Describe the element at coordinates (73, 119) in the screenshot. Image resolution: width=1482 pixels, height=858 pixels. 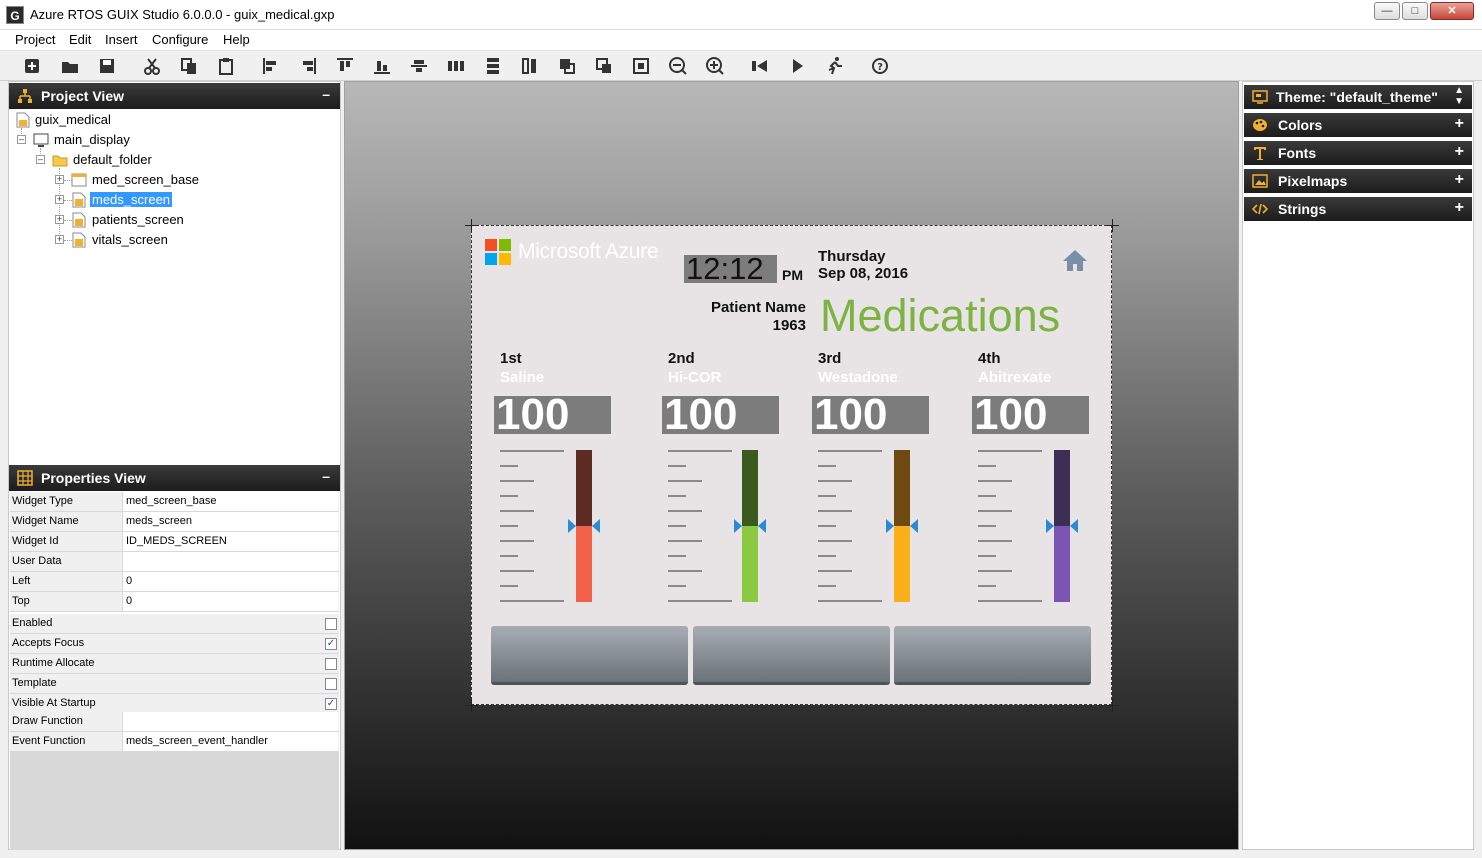
I see `tree-root-label: guix_medical` at that location.